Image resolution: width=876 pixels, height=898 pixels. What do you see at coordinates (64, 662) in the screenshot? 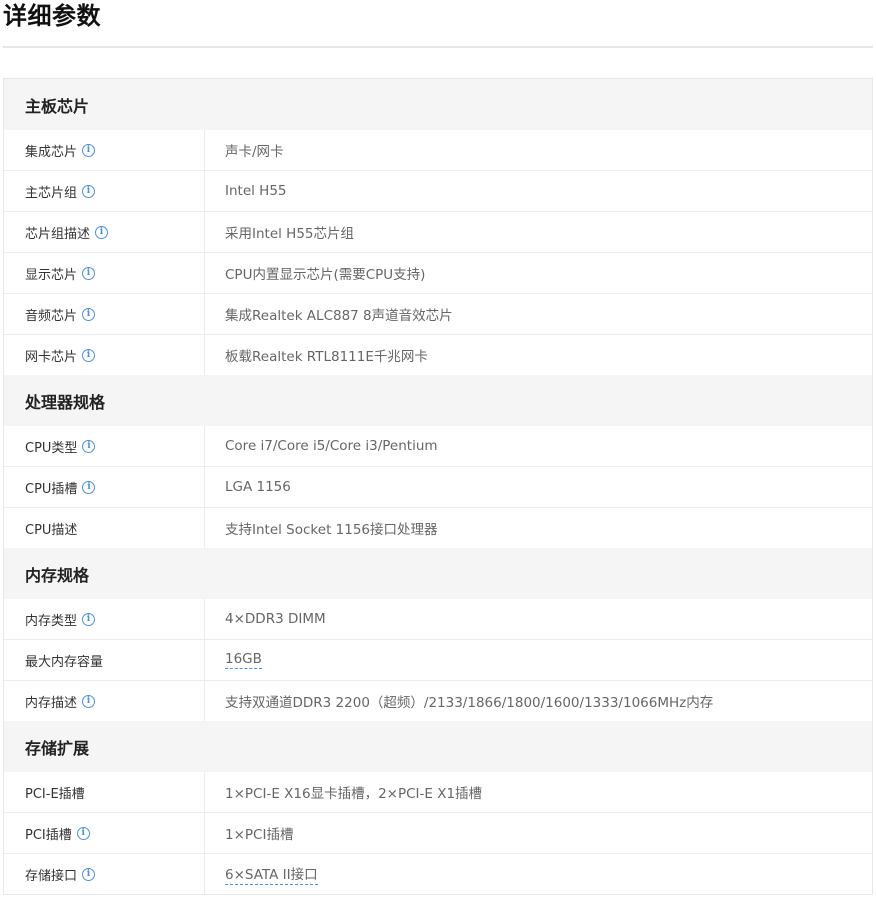
I see `spec-name-label: 最大内存容量` at bounding box center [64, 662].